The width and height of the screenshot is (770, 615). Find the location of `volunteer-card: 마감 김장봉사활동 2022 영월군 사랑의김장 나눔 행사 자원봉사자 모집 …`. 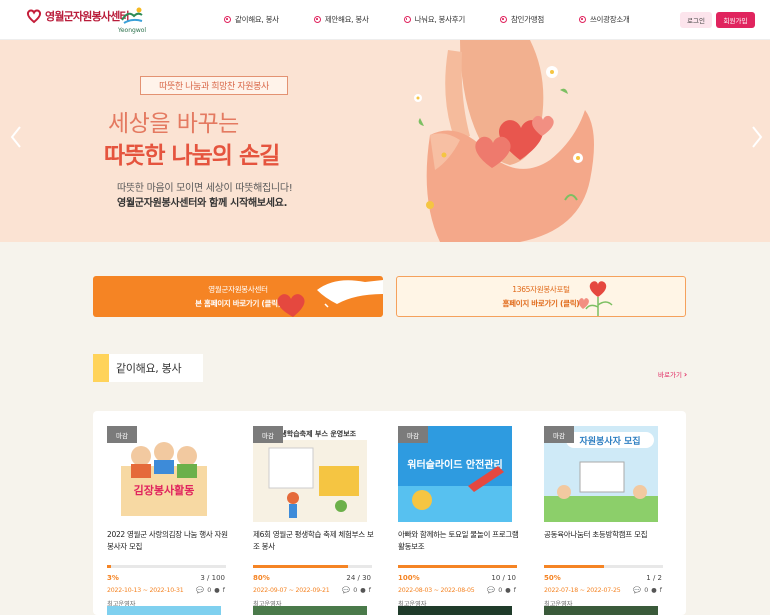

volunteer-card: 마감 김장봉사활동 2022 영월군 사랑의김장 나눔 행사 자원봉사자 모집 … is located at coordinates (160, 520).